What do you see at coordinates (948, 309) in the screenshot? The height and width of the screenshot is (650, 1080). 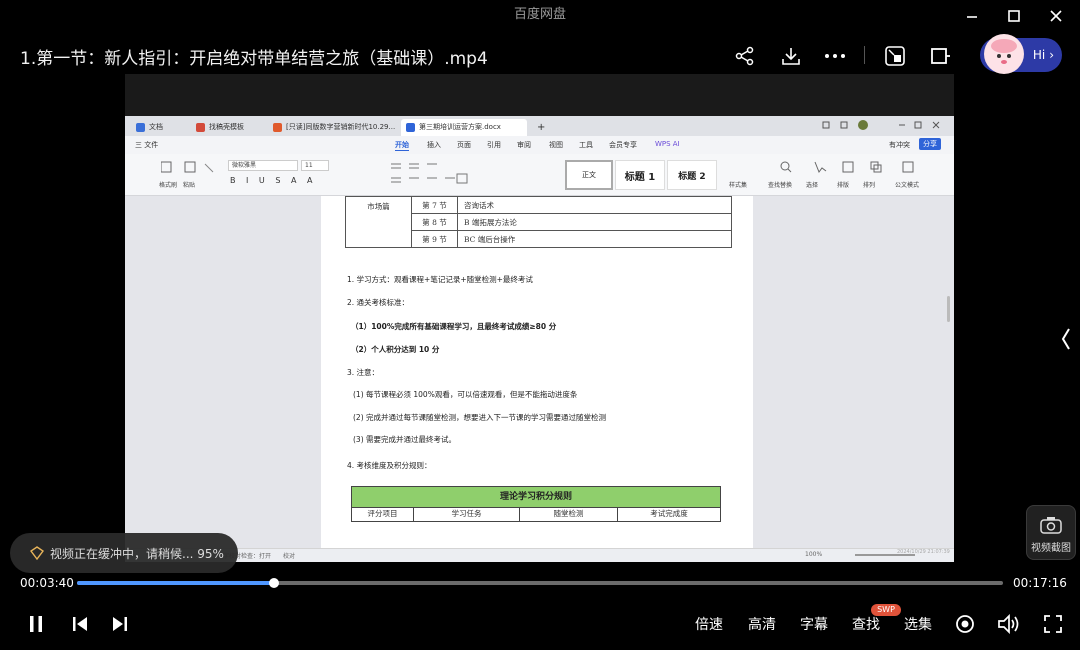 I see `document-scrollbar` at bounding box center [948, 309].